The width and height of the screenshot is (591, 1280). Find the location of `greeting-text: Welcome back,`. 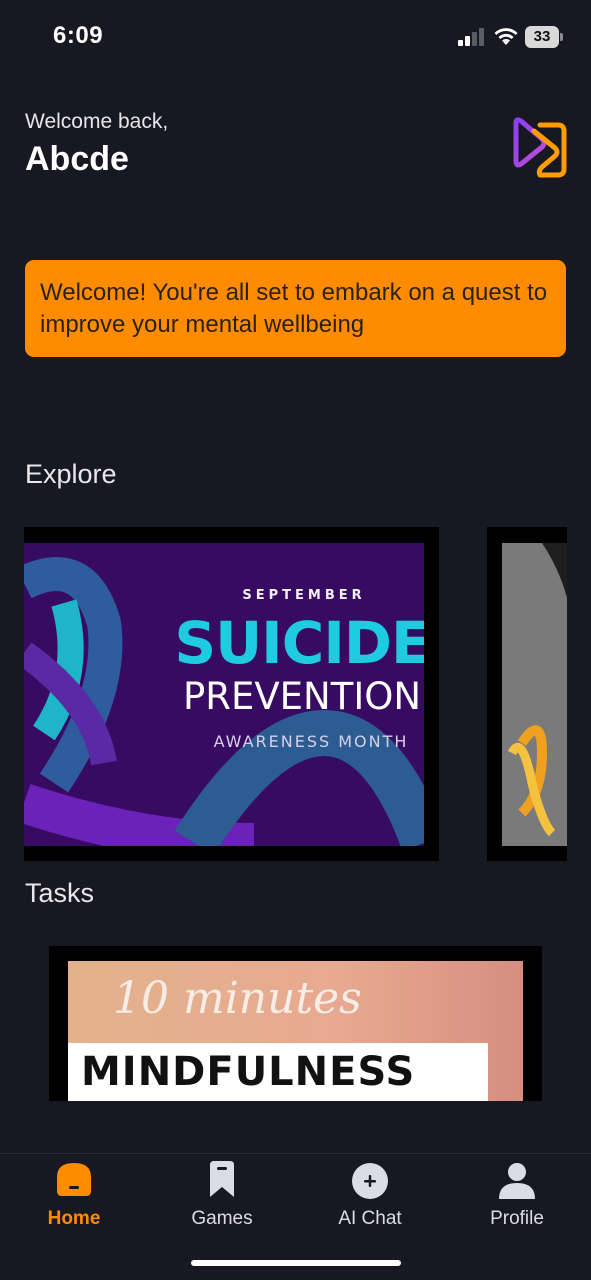

greeting-text: Welcome back, is located at coordinates (97, 121).